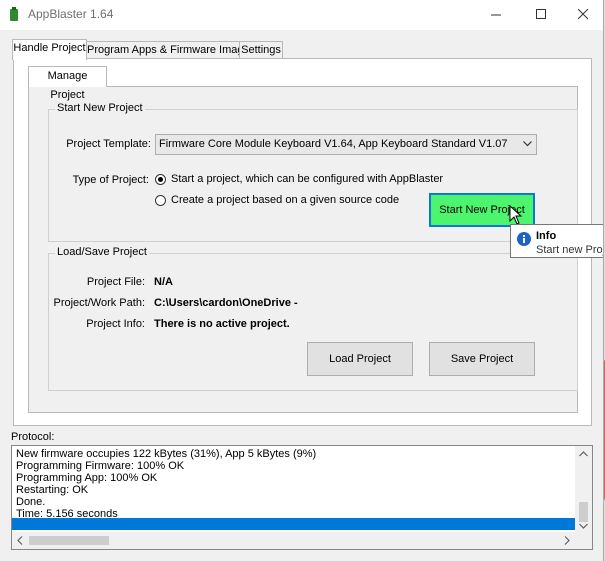 The height and width of the screenshot is (561, 605). What do you see at coordinates (33, 437) in the screenshot?
I see `protocol-label: Protocol:` at bounding box center [33, 437].